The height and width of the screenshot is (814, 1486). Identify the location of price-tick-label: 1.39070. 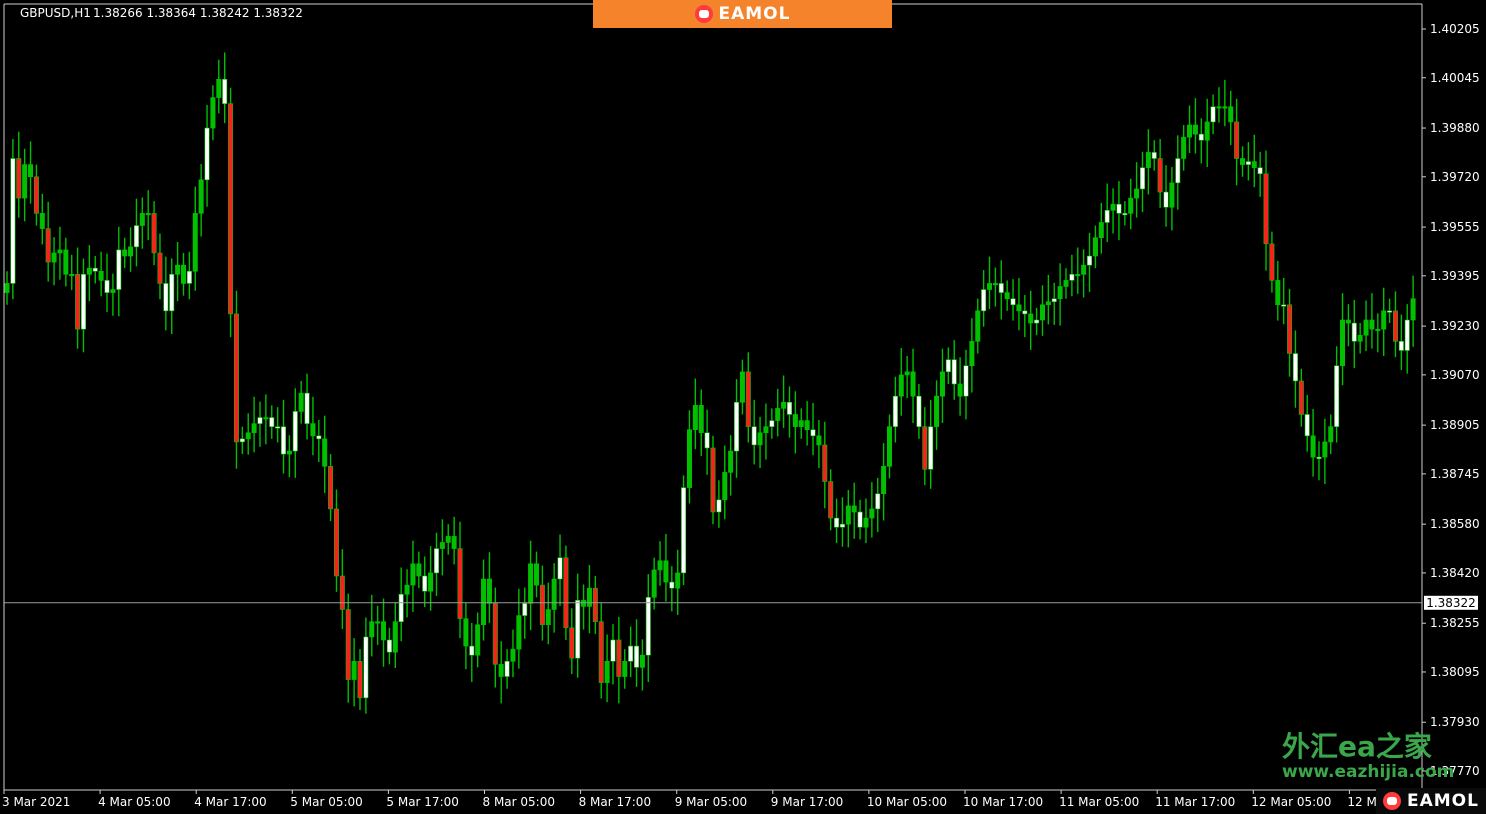
(1455, 375).